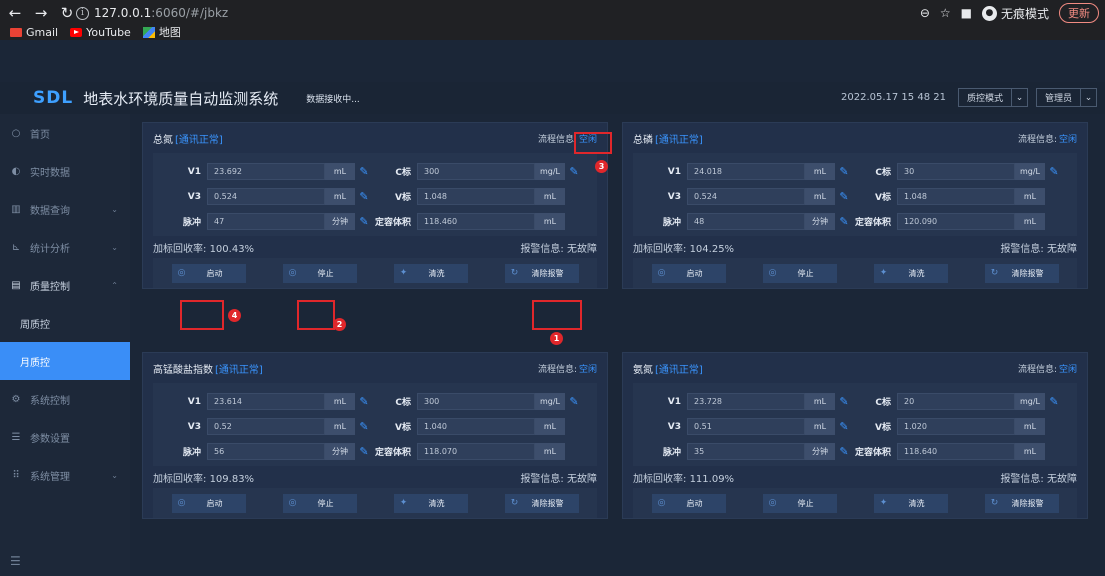 The width and height of the screenshot is (1105, 576). What do you see at coordinates (992, 97) in the screenshot?
I see `mode-select: 质控模式 ⌄` at bounding box center [992, 97].